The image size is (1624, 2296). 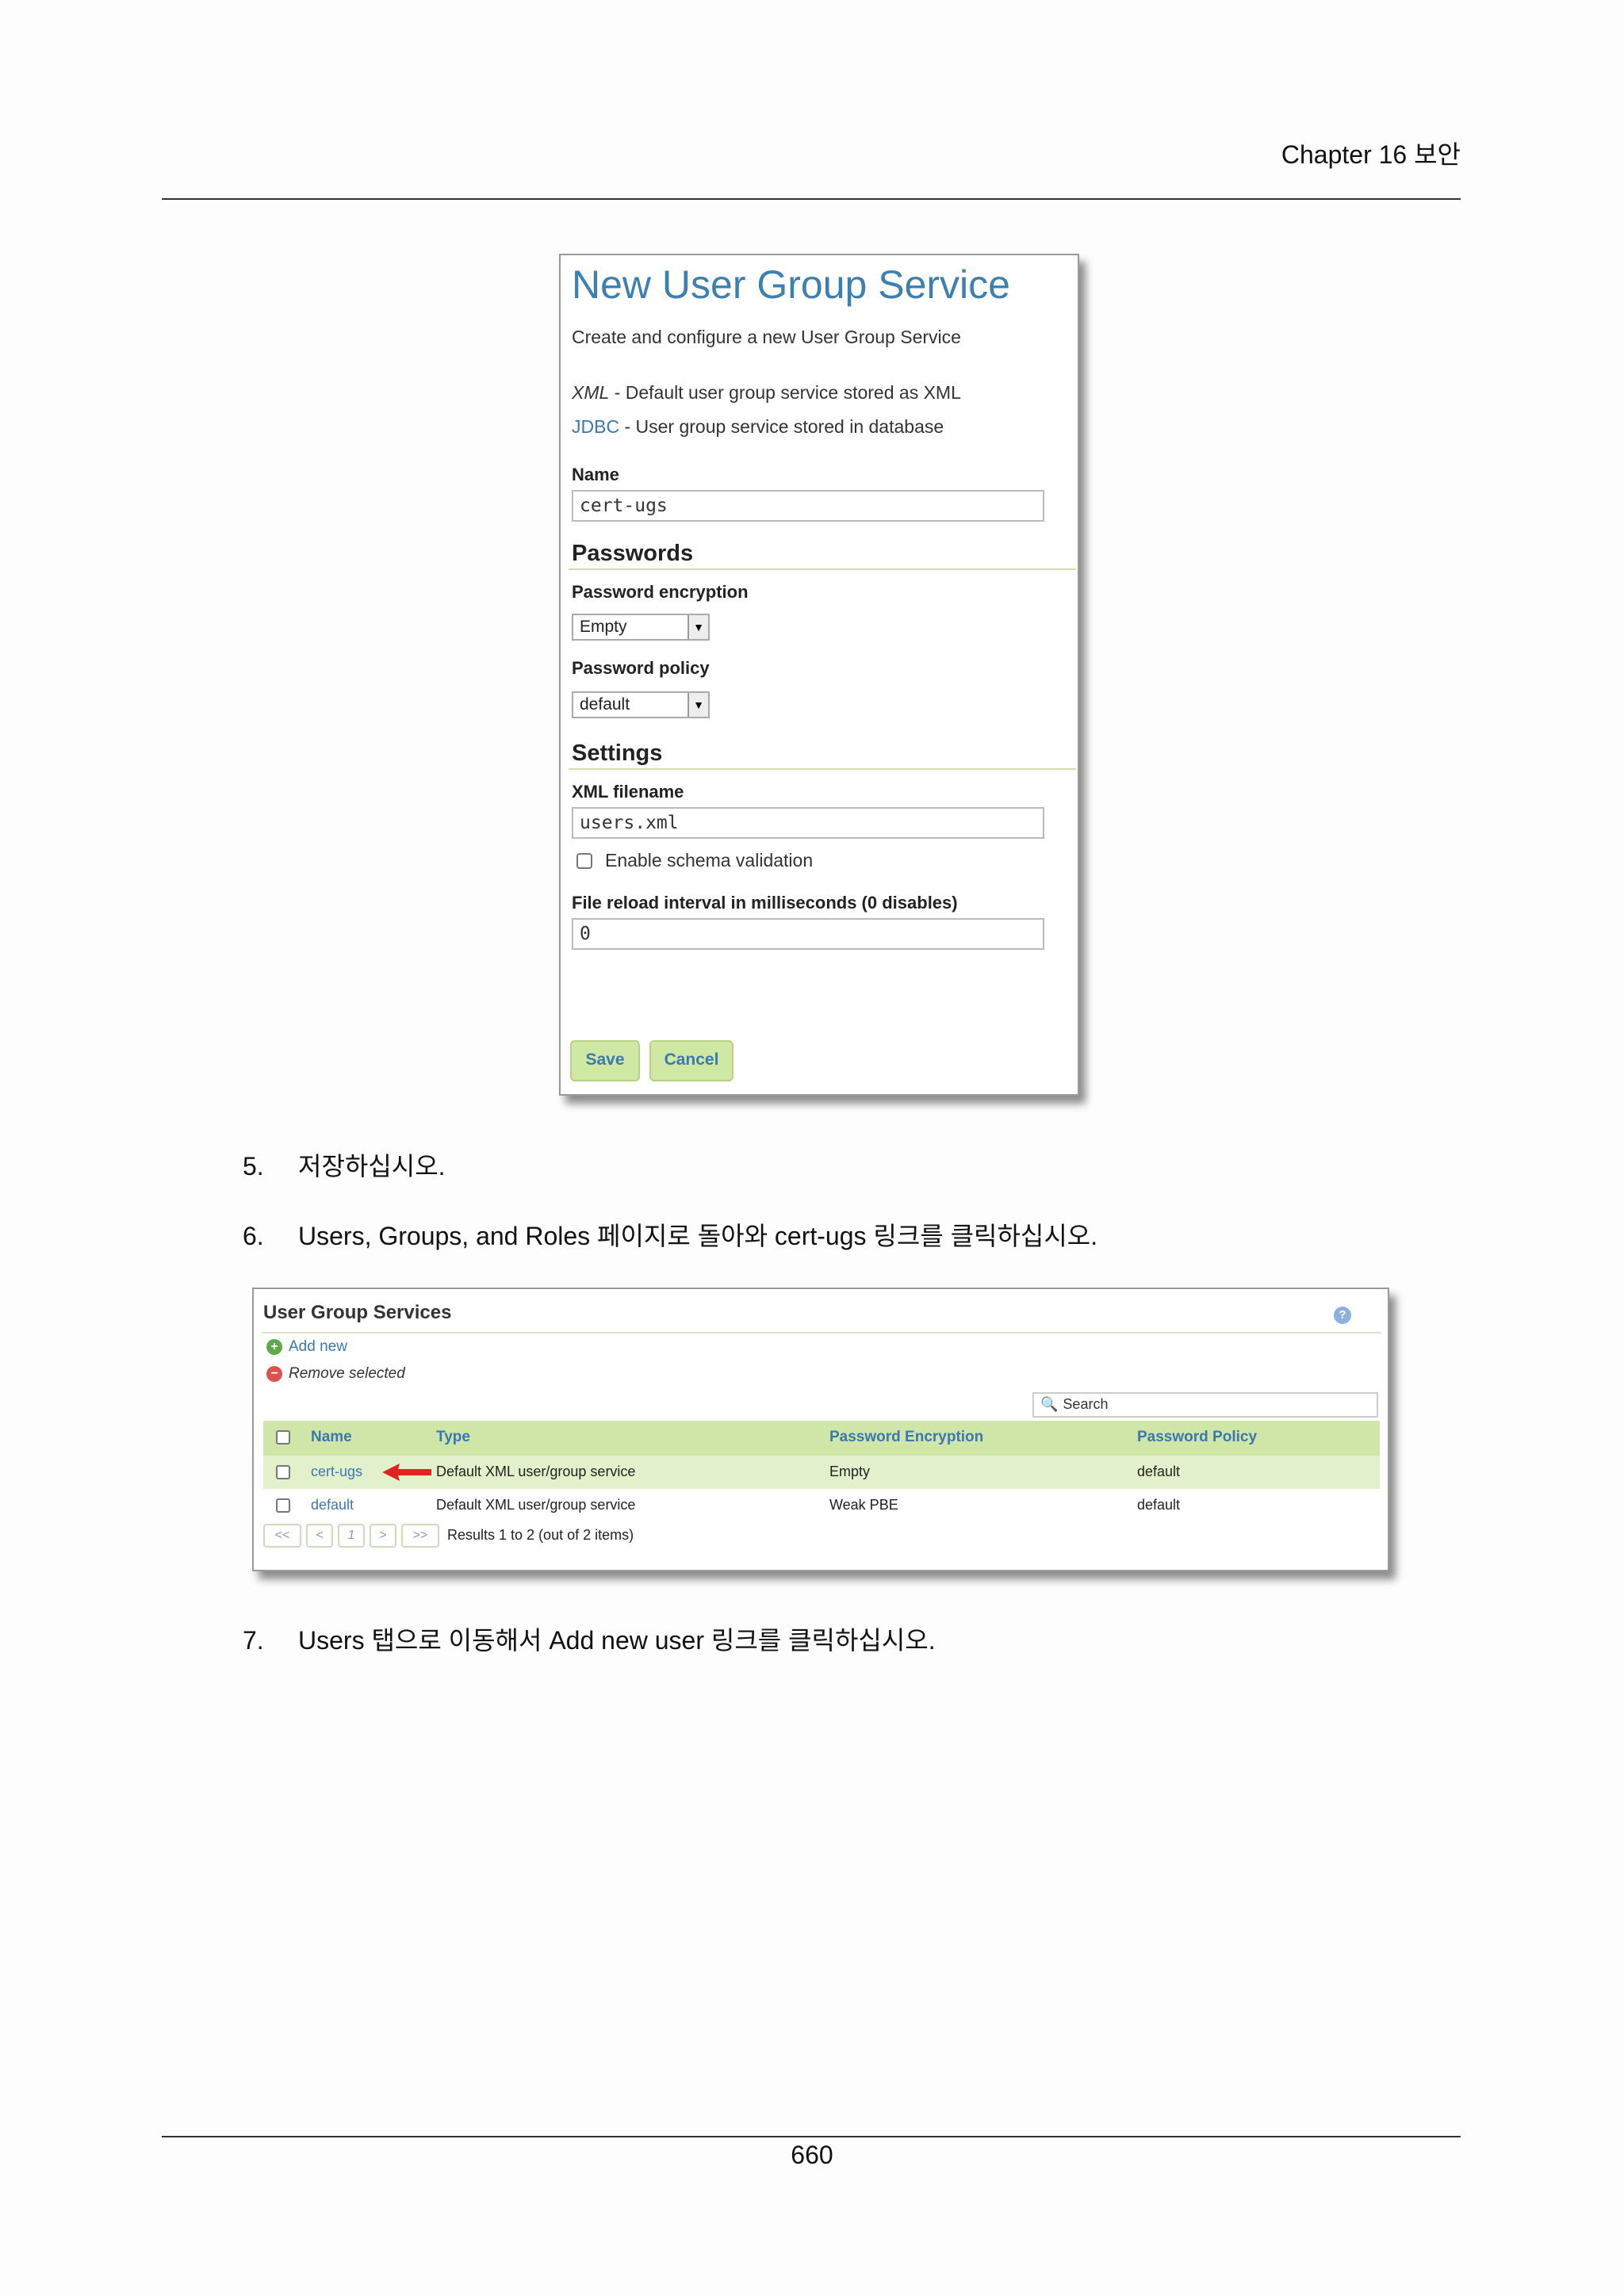 I want to click on step-number: 7., so click(x=253, y=1641).